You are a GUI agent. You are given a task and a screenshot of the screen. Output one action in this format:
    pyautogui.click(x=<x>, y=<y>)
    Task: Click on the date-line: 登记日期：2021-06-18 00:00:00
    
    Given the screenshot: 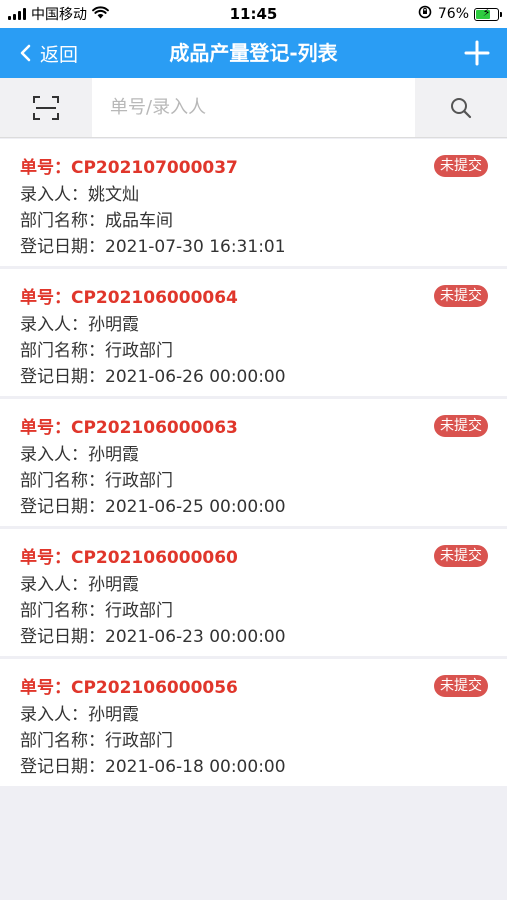 What is the action you would take?
    pyautogui.click(x=153, y=764)
    